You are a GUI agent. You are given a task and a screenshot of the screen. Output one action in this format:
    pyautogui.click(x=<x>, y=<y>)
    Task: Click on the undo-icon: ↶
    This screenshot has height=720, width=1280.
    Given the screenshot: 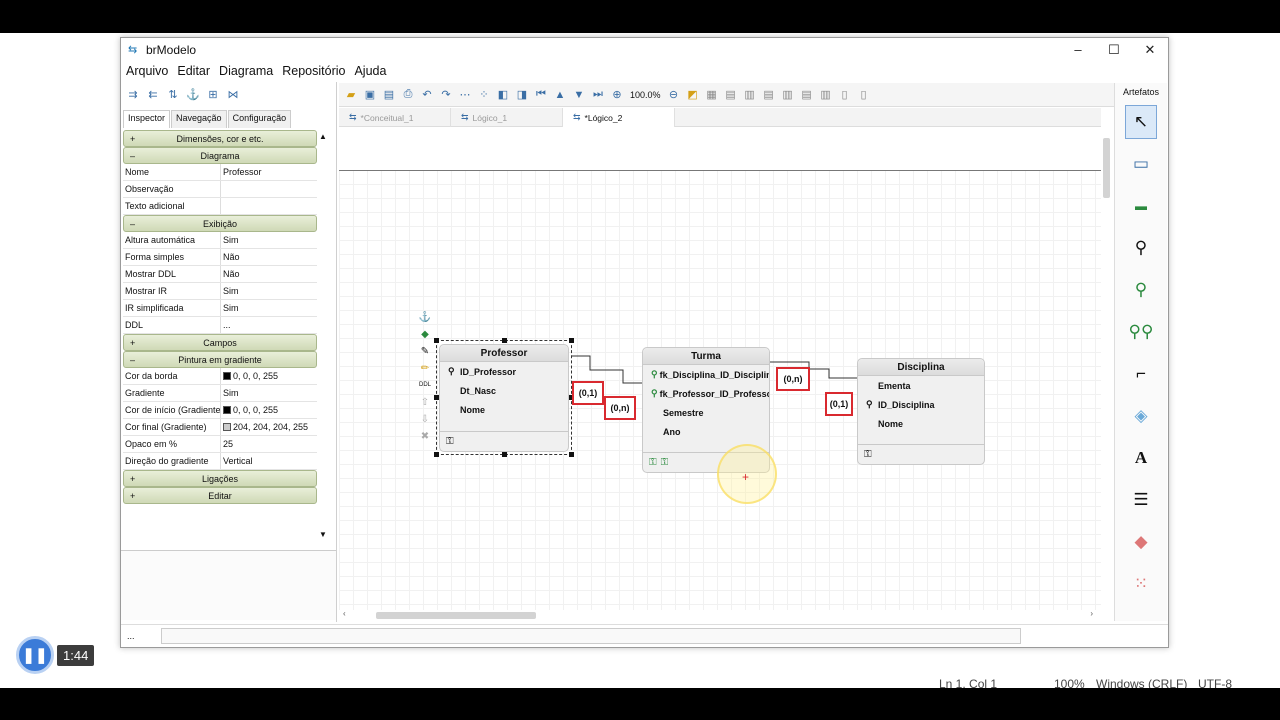 What is the action you would take?
    pyautogui.click(x=427, y=95)
    